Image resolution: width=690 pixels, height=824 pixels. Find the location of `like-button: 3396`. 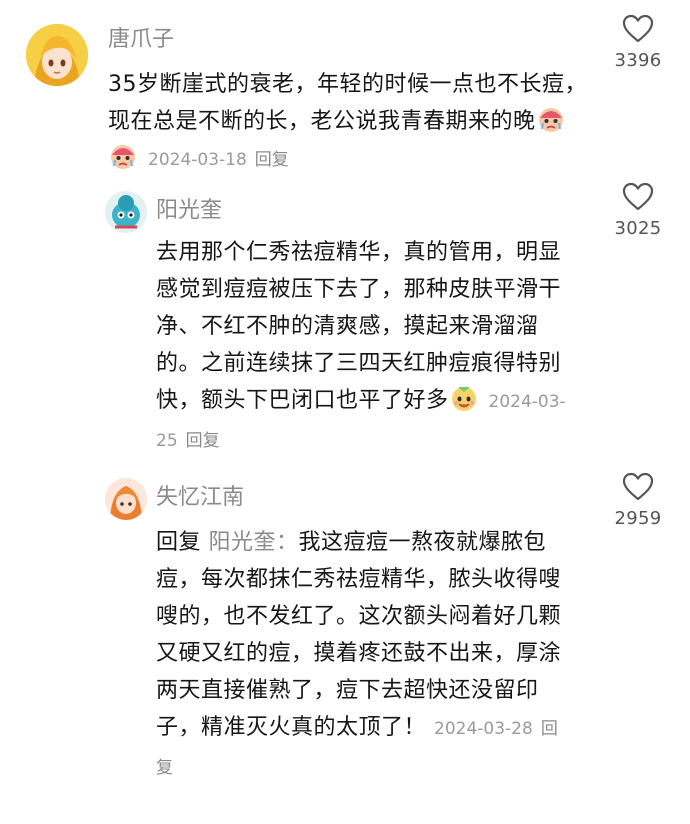

like-button: 3396 is located at coordinates (638, 42).